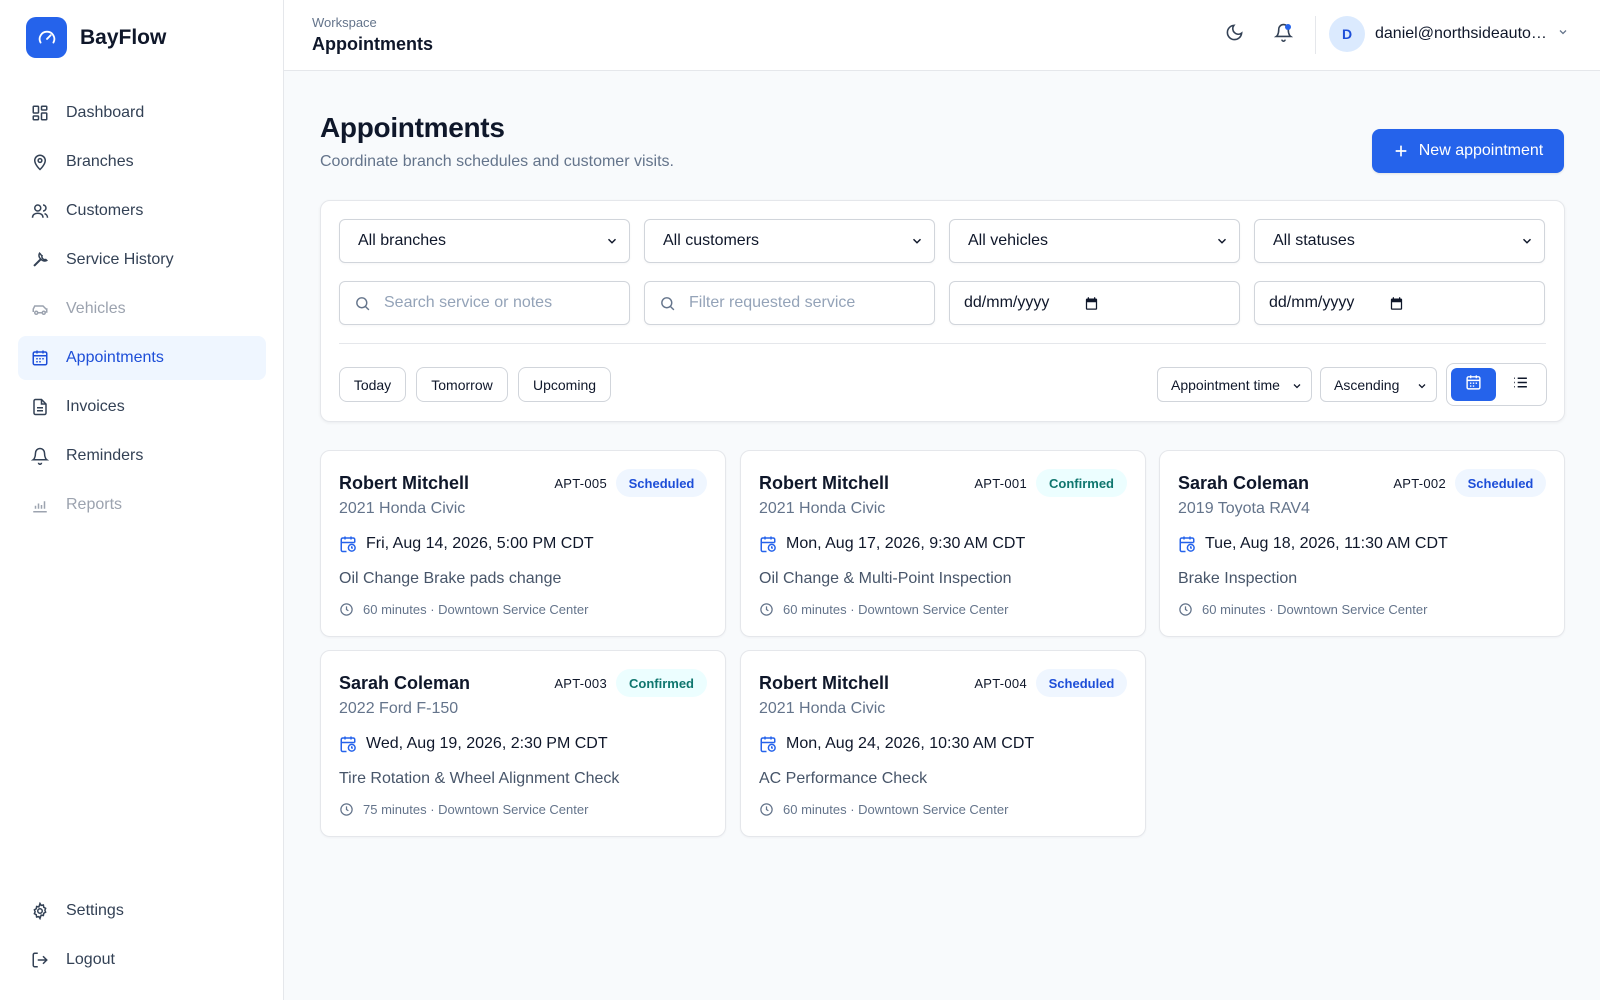 Image resolution: width=1600 pixels, height=1000 pixels. I want to click on sidebar-item-label: Service History, so click(120, 259).